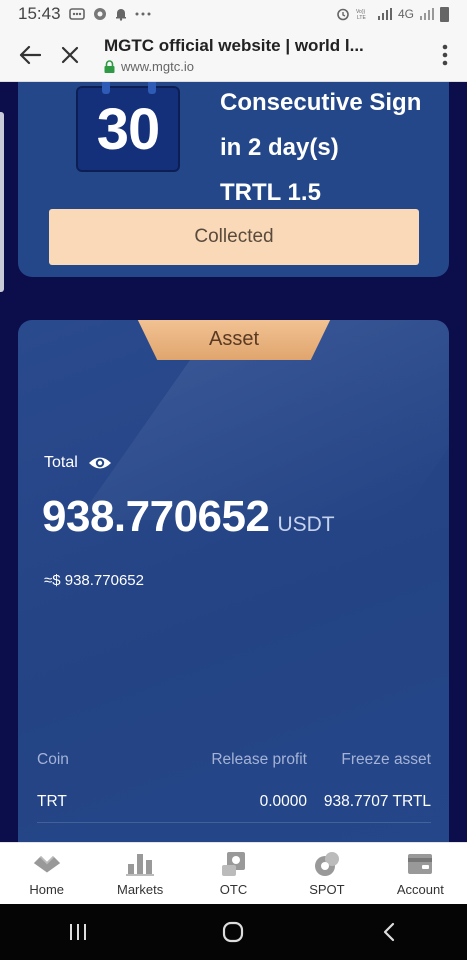 This screenshot has height=960, width=467. I want to click on calendar-icon: 30, so click(128, 127).